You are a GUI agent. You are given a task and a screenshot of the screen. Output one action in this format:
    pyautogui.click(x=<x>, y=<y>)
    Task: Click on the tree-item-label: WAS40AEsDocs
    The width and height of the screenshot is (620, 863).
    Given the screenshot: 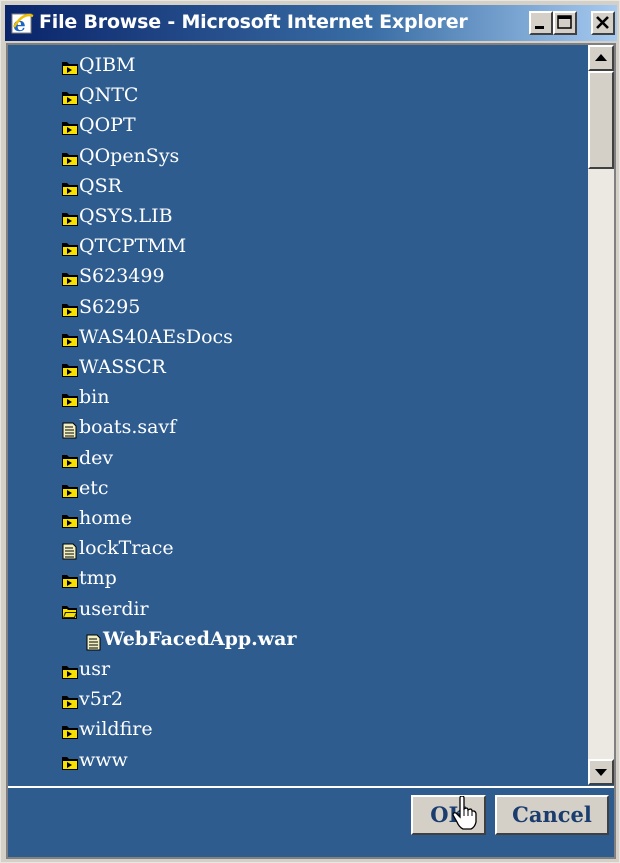 What is the action you would take?
    pyautogui.click(x=156, y=336)
    